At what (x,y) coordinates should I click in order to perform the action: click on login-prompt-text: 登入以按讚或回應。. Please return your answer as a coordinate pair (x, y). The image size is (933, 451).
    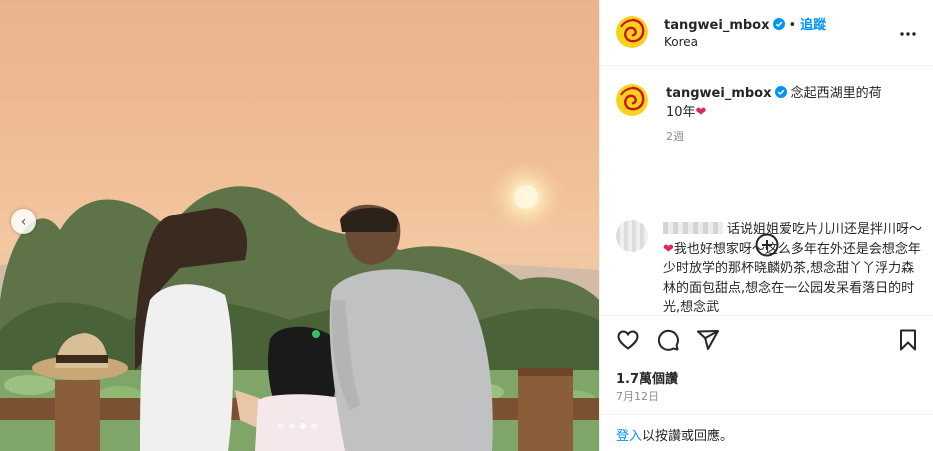
    Looking at the image, I should click on (674, 434).